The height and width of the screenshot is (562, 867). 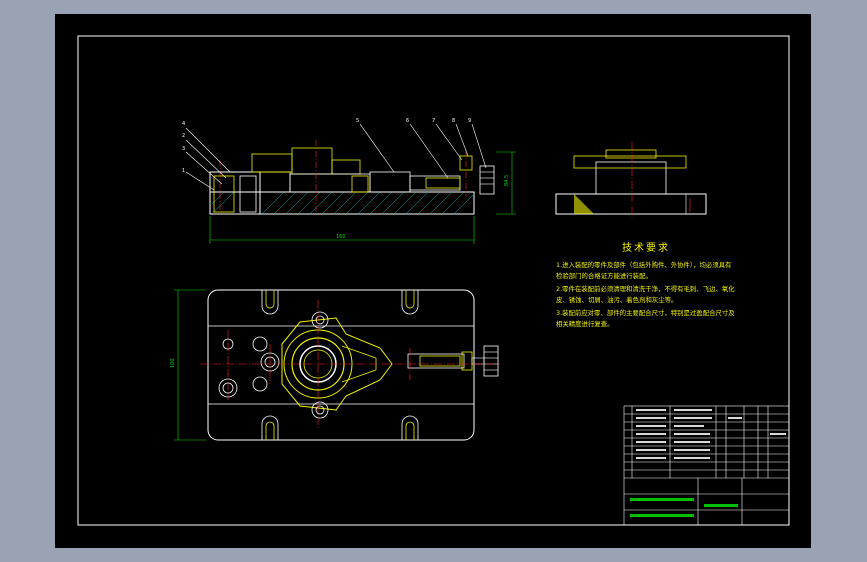 I want to click on balloon-3: 3, so click(x=183, y=149).